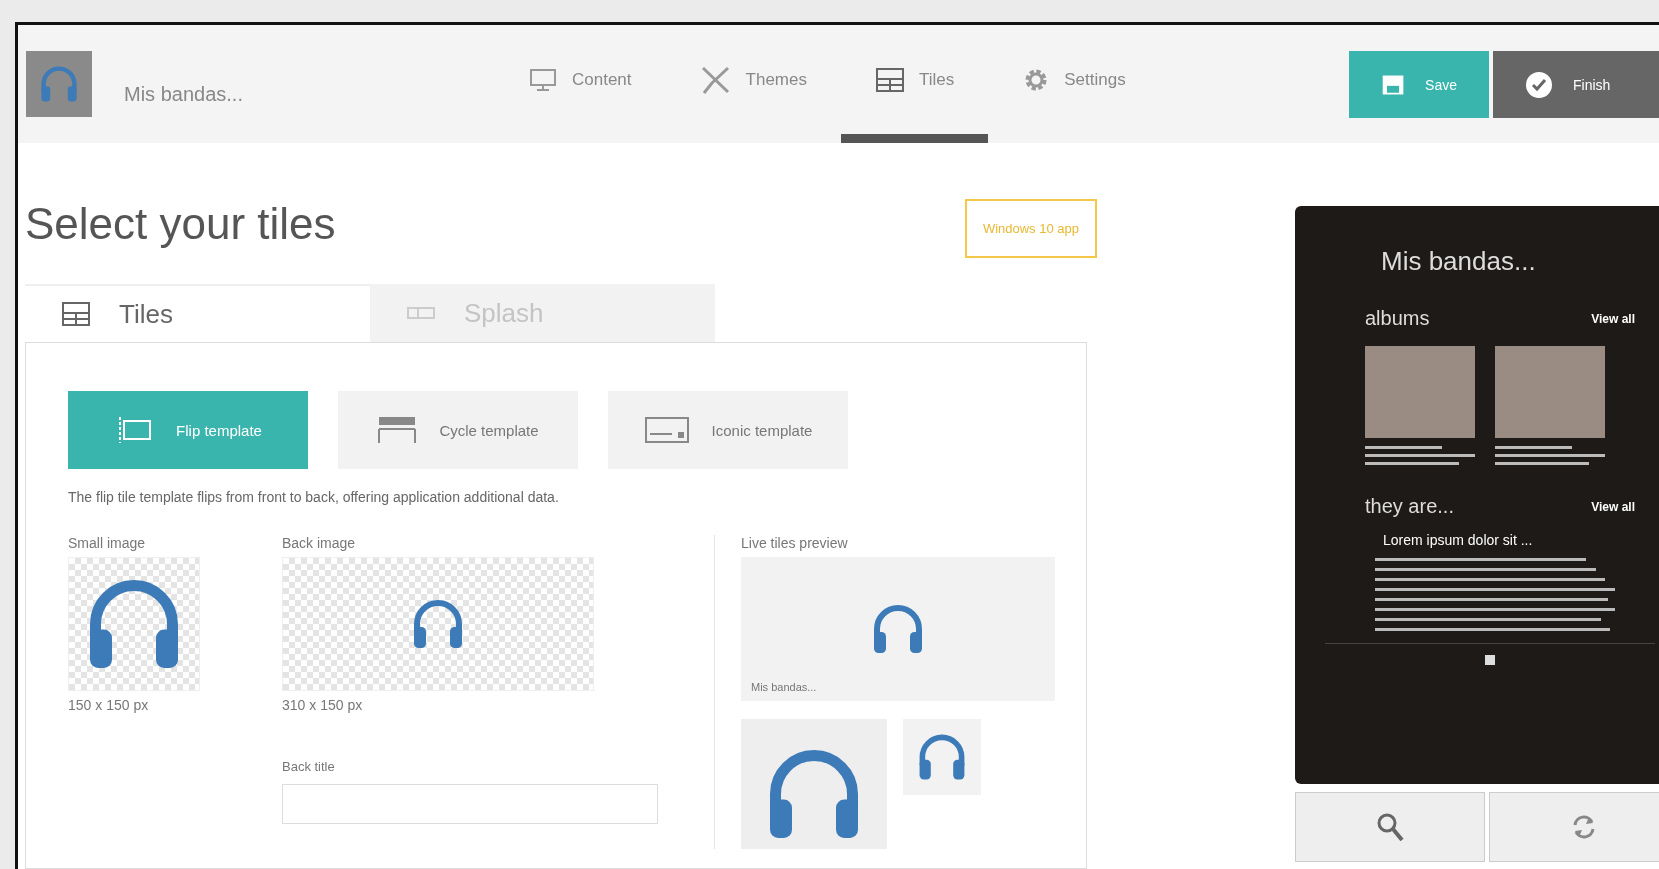 This screenshot has width=1659, height=869. What do you see at coordinates (1397, 318) in the screenshot?
I see `section-heading: albums` at bounding box center [1397, 318].